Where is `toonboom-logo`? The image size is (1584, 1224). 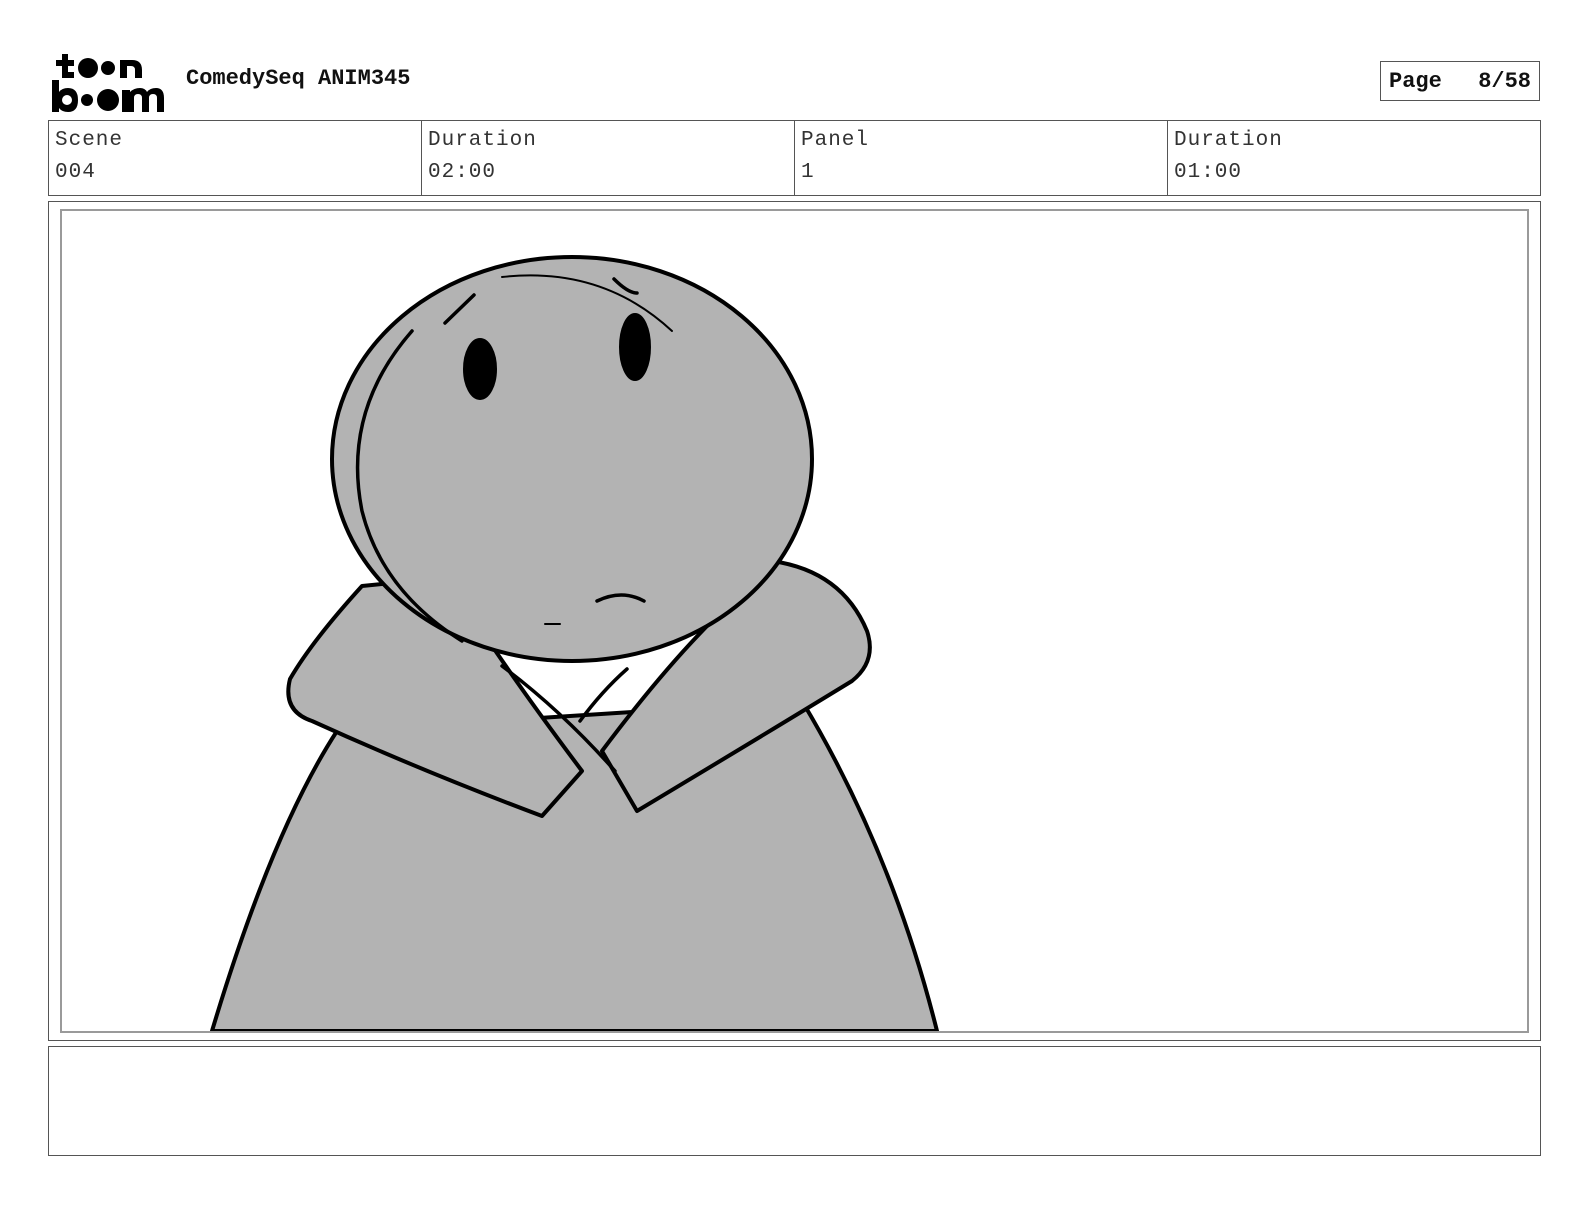 toonboom-logo is located at coordinates (108, 83).